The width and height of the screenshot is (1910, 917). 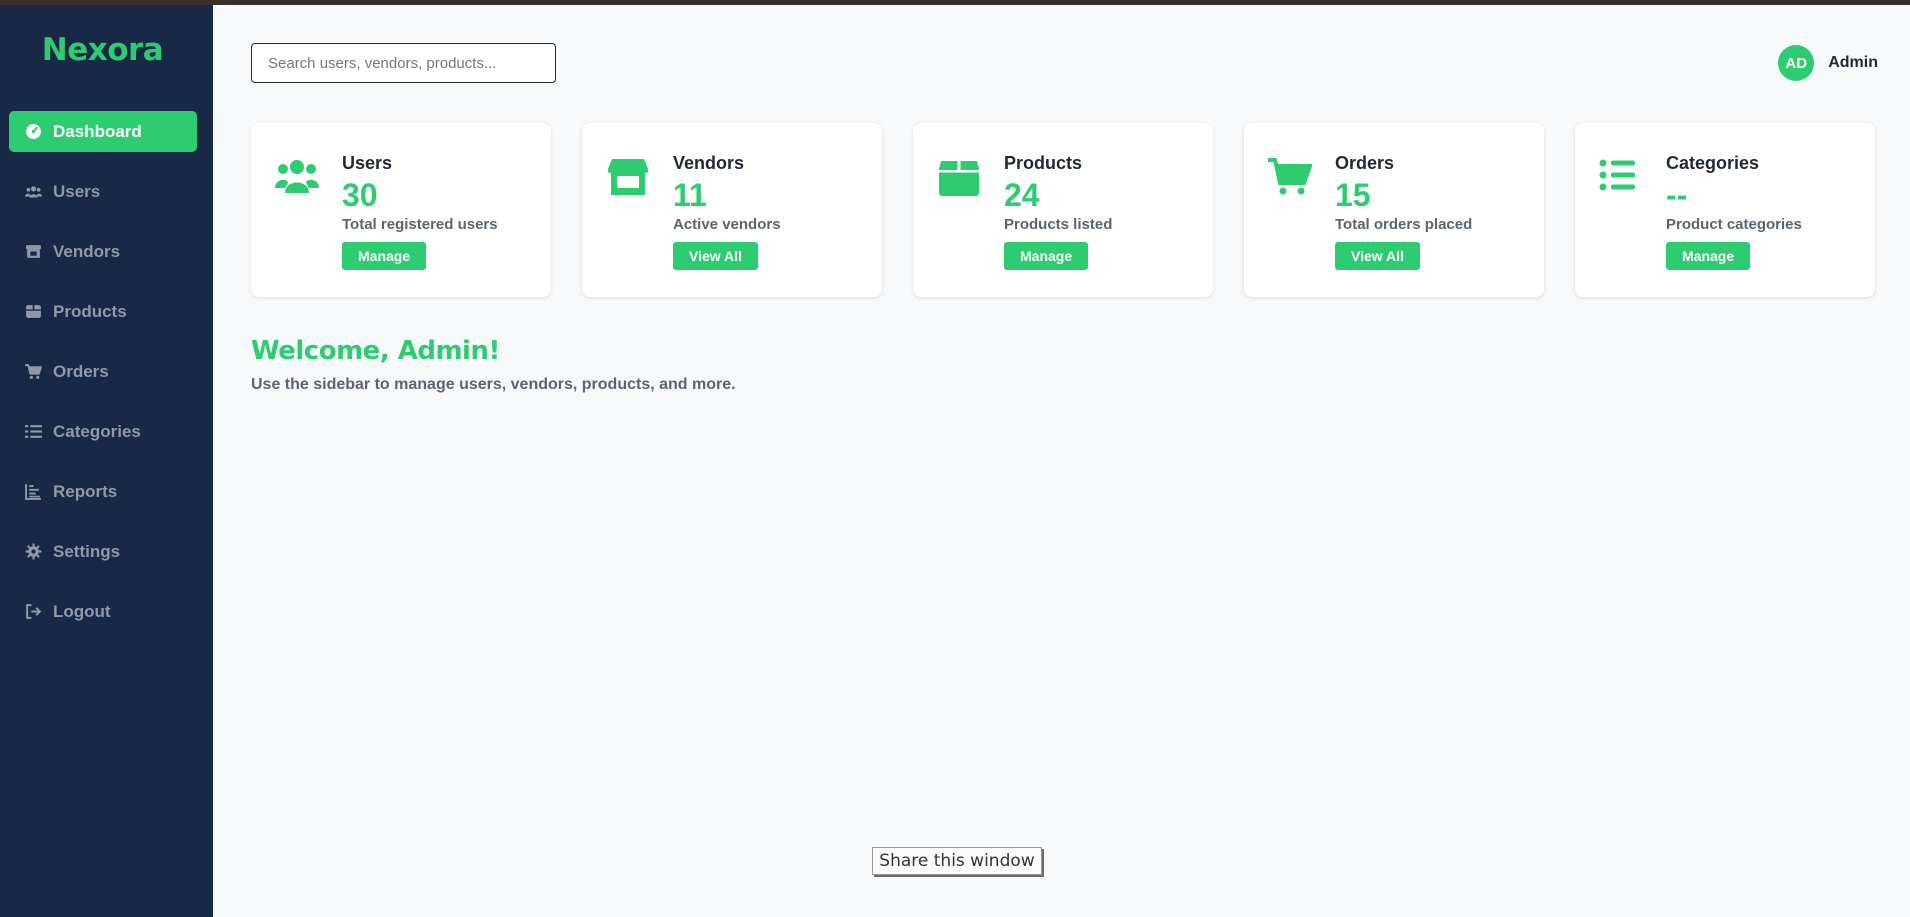 I want to click on sidebar-item-reports: Reports, so click(x=103, y=491).